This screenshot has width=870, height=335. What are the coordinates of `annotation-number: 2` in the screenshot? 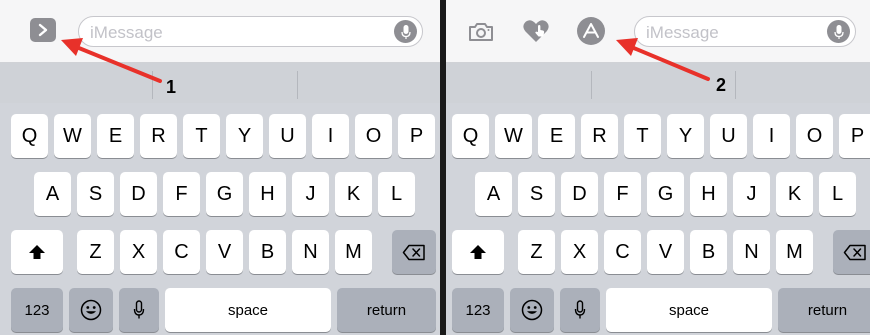 It's located at (721, 85).